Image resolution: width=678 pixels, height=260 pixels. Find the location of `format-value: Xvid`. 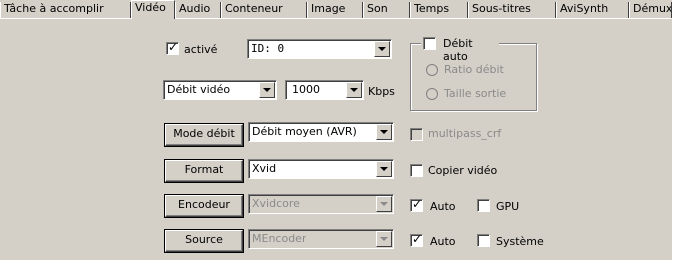

format-value: Xvid is located at coordinates (264, 168).